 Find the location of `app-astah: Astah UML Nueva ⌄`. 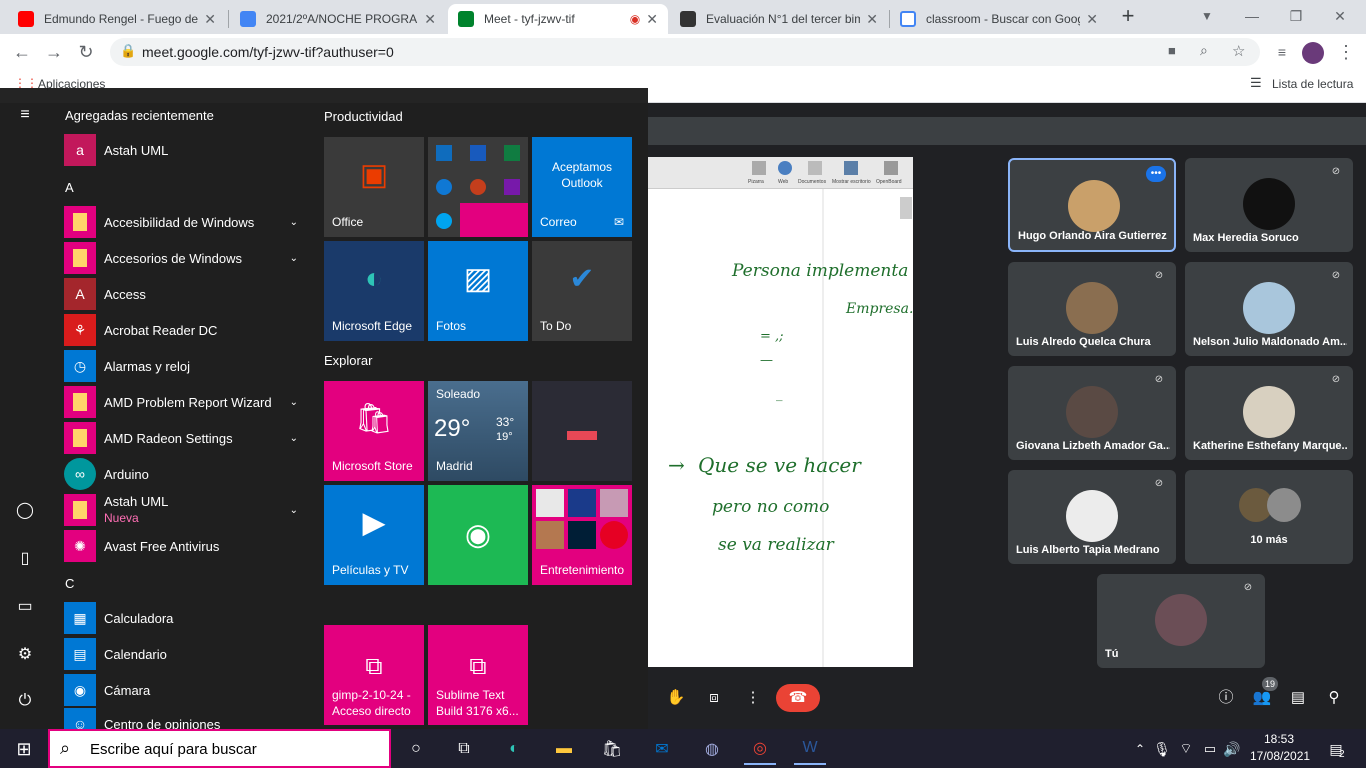

app-astah: Astah UML Nueva ⌄ is located at coordinates (187, 510).